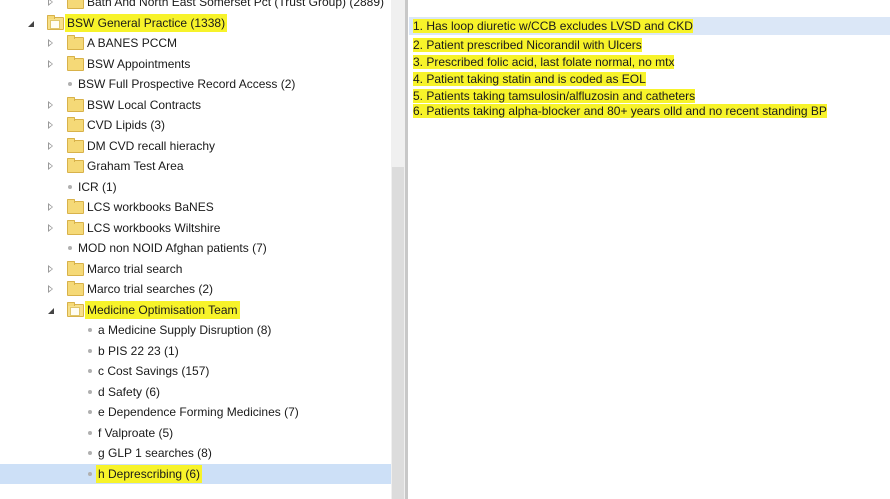 The height and width of the screenshot is (499, 890). What do you see at coordinates (150, 289) in the screenshot?
I see `tree-item-label: Marco trial searches (2)` at bounding box center [150, 289].